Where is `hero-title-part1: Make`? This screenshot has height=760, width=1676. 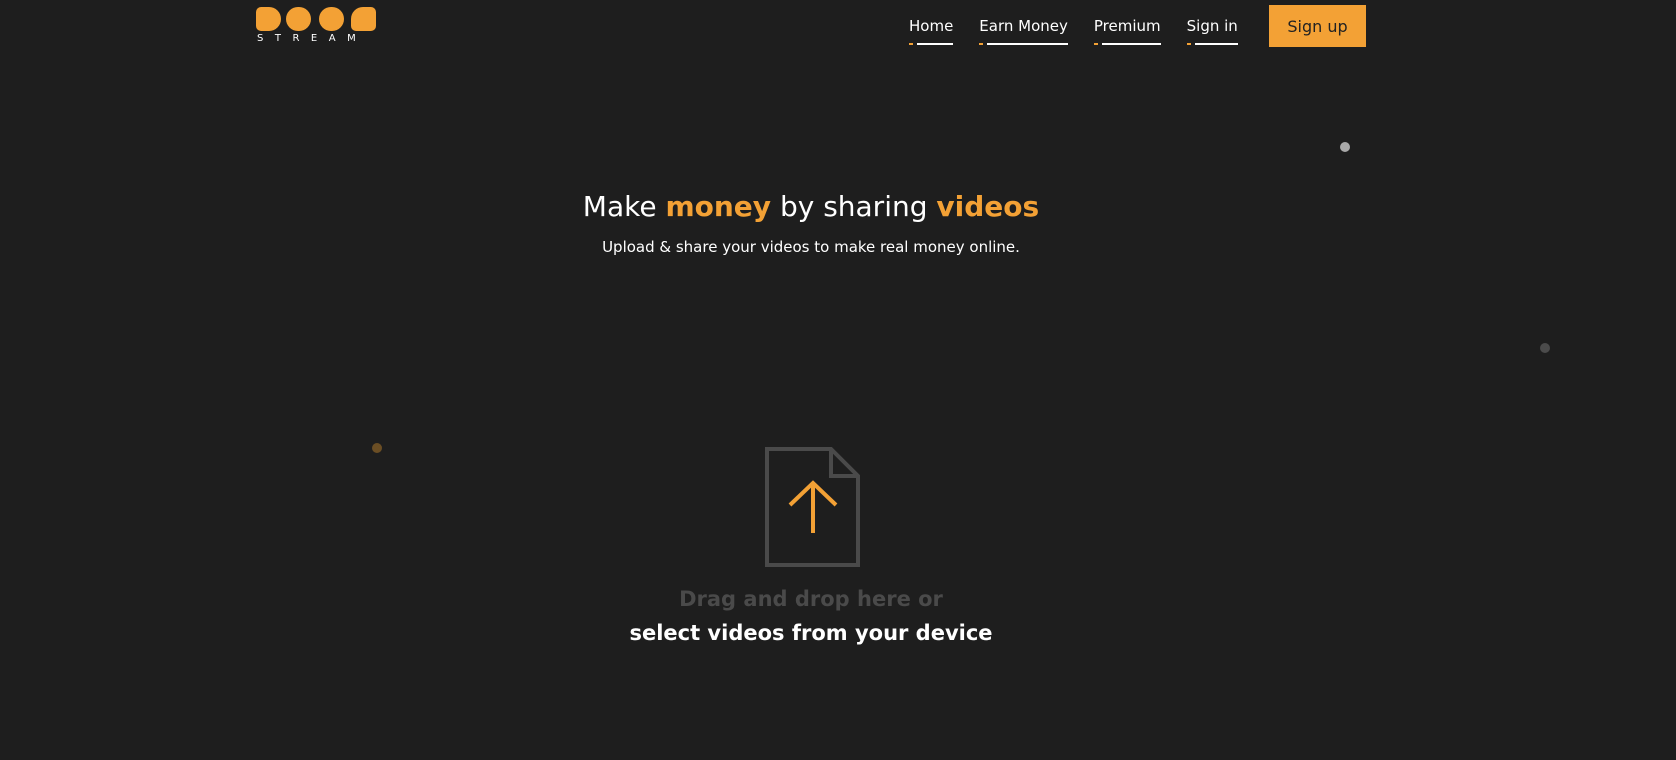
hero-title-part1: Make is located at coordinates (624, 206).